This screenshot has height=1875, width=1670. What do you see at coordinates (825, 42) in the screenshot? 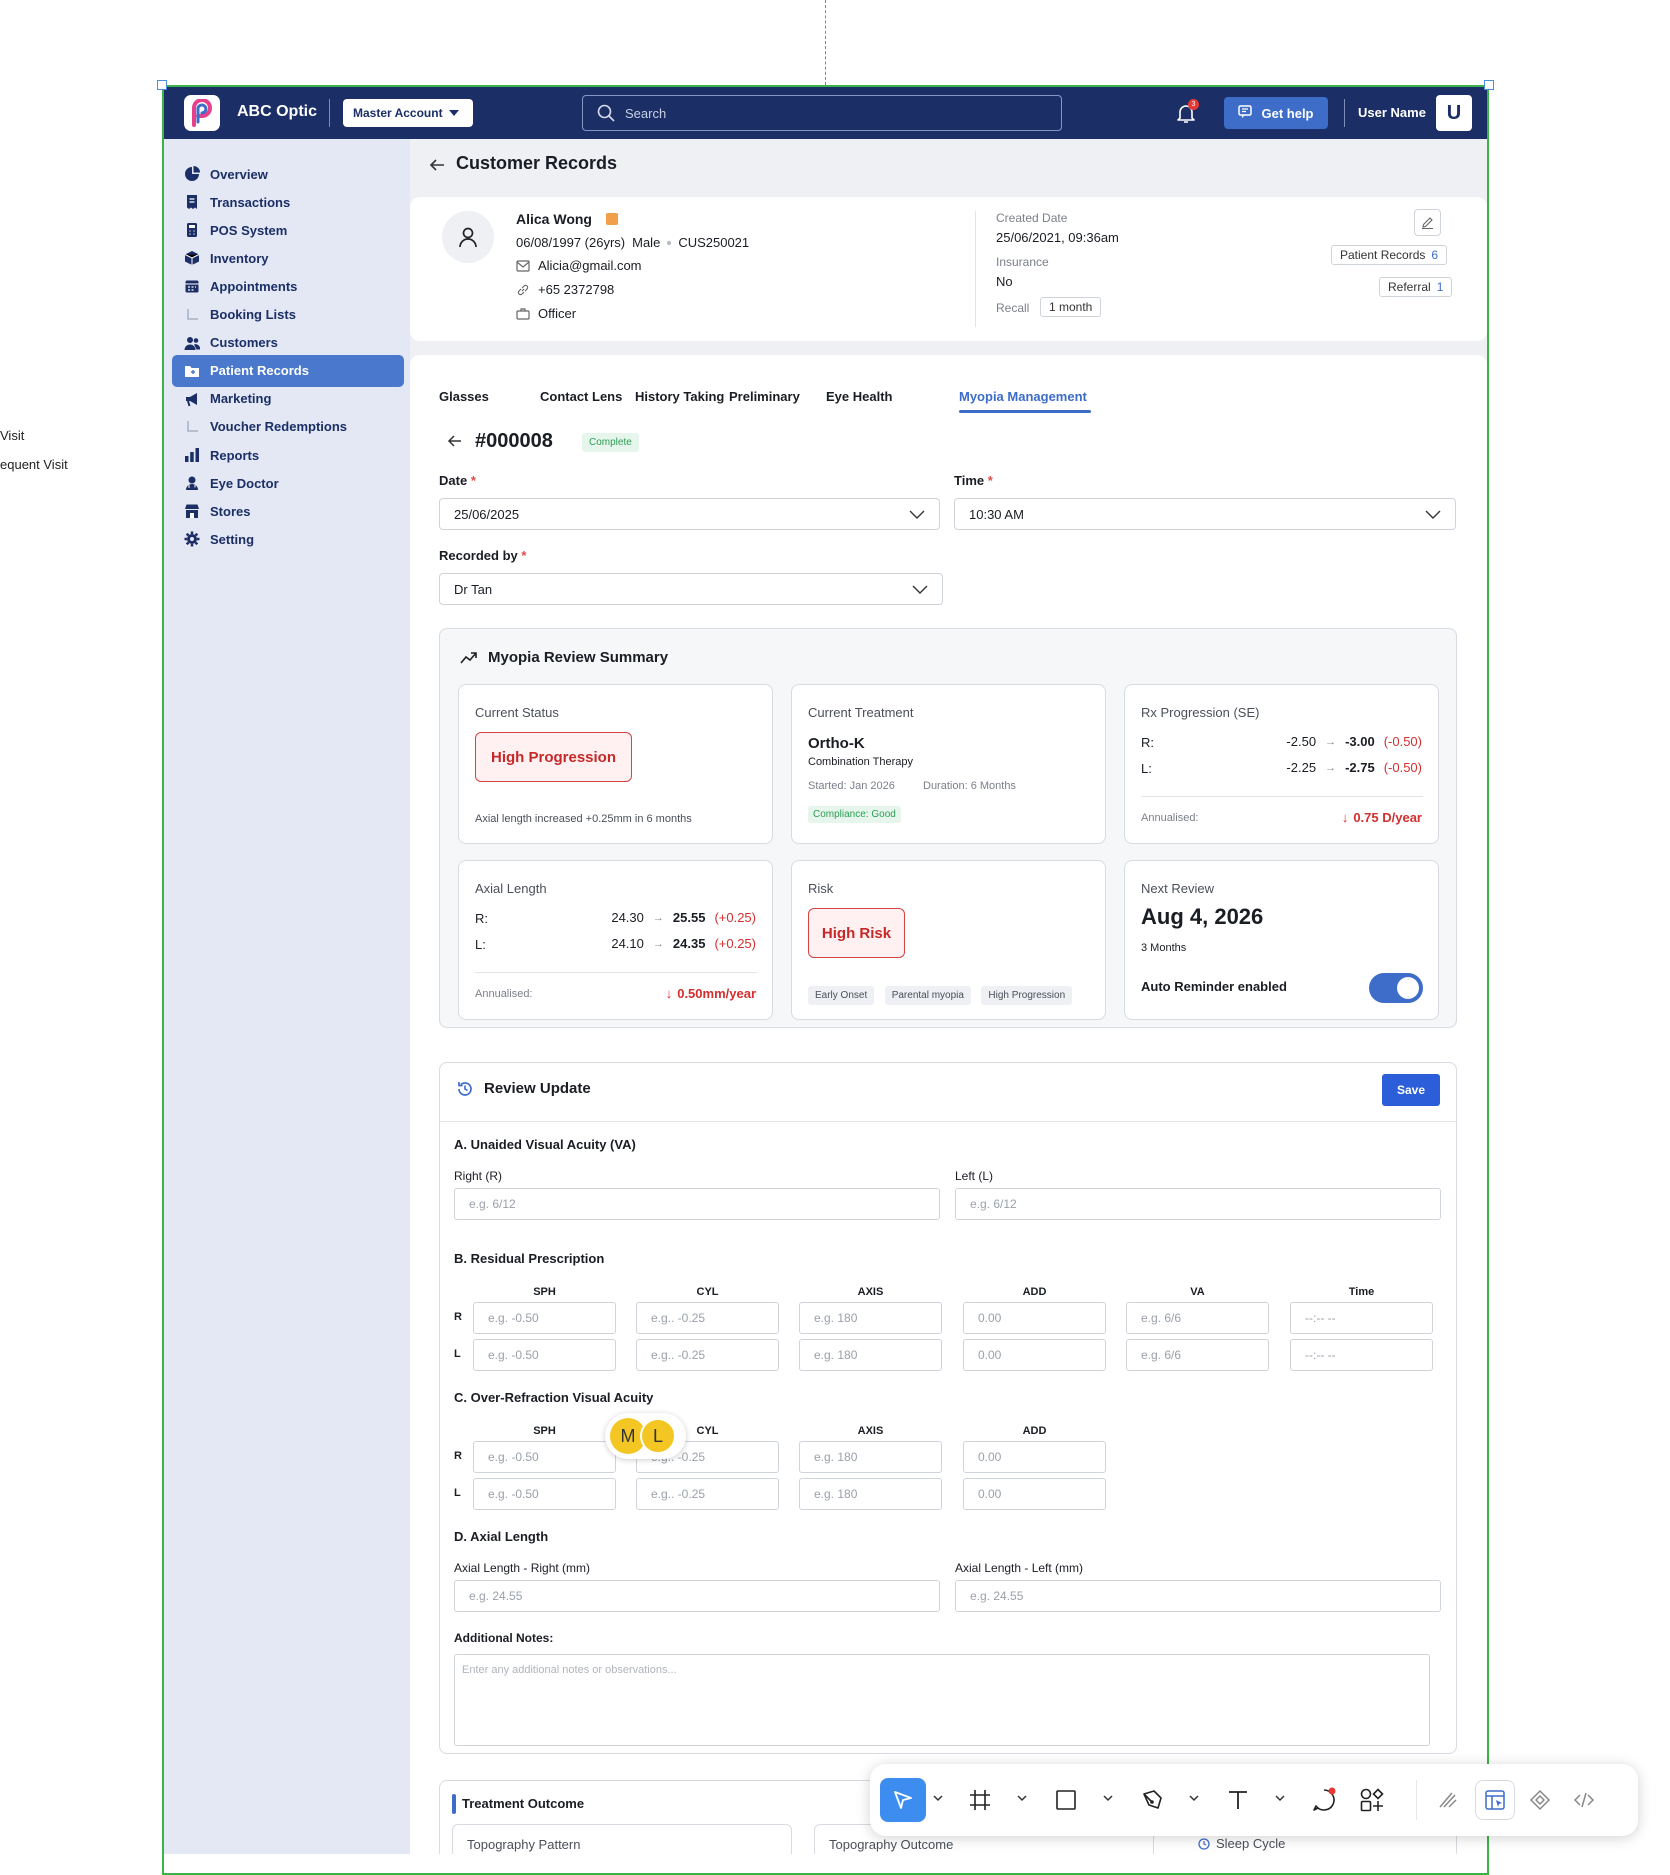
I see `alignment-guide` at bounding box center [825, 42].